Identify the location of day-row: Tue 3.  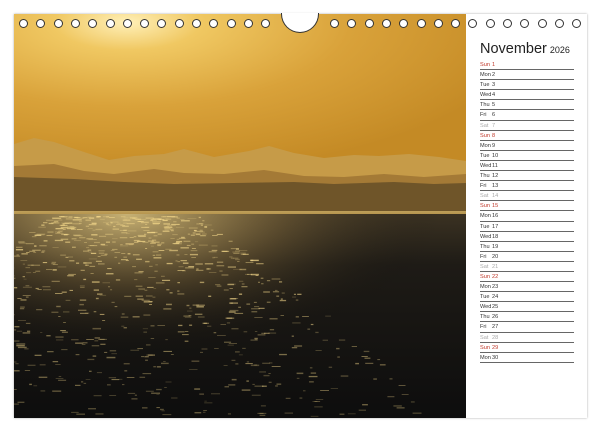
(527, 85).